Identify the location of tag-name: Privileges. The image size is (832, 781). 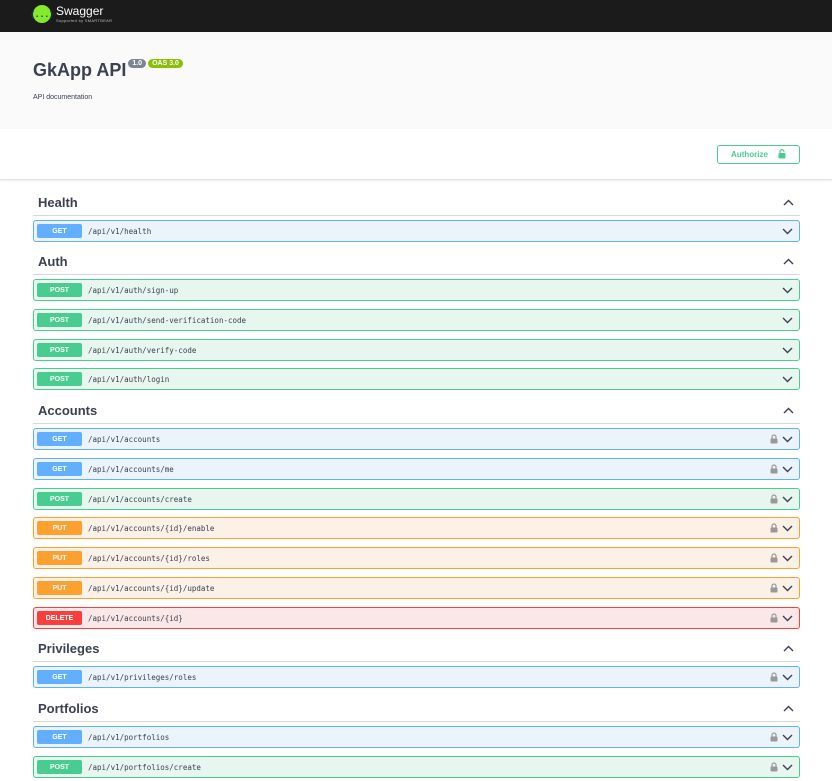
(69, 648).